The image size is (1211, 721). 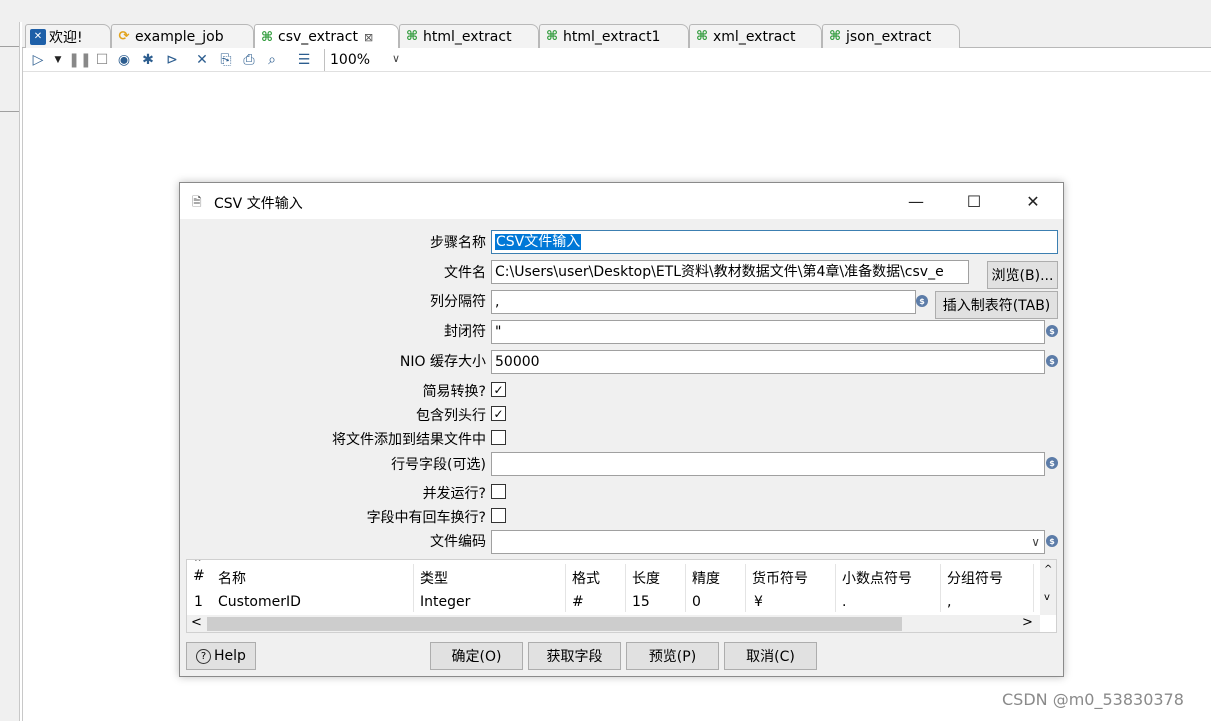 I want to click on tab-example-job: ⟳ example_job, so click(x=182, y=36).